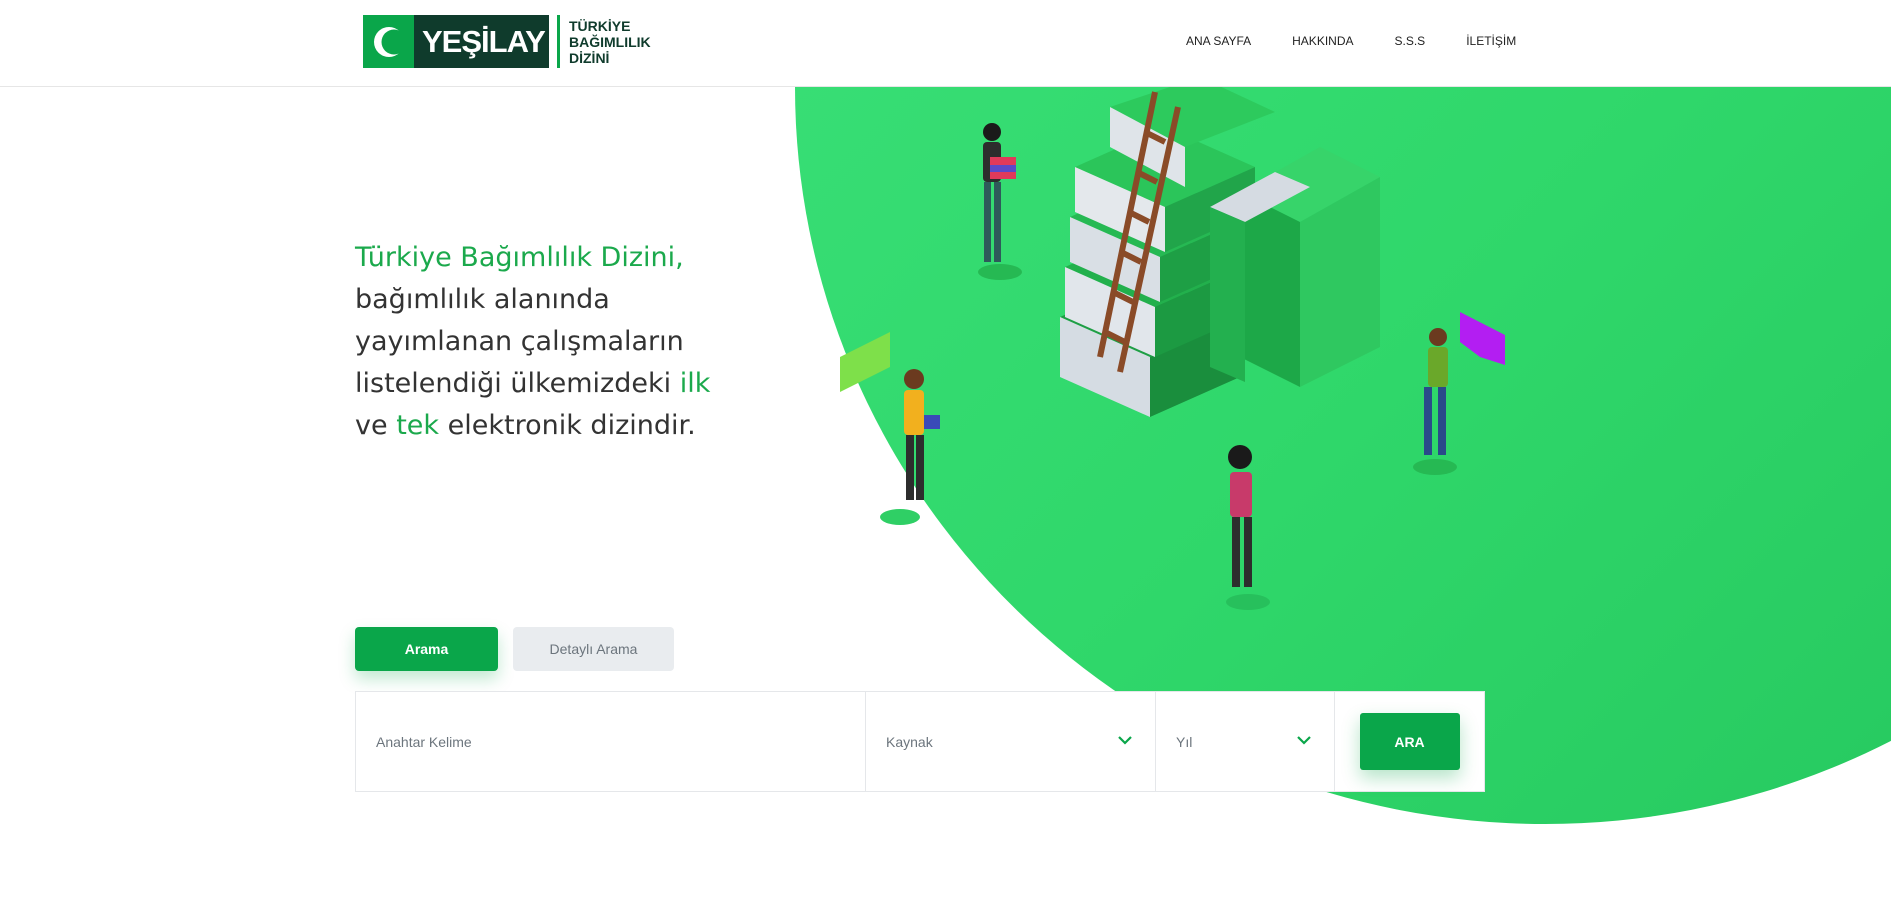 This screenshot has width=1891, height=924. What do you see at coordinates (1011, 741) in the screenshot?
I see `source-select: Kaynak` at bounding box center [1011, 741].